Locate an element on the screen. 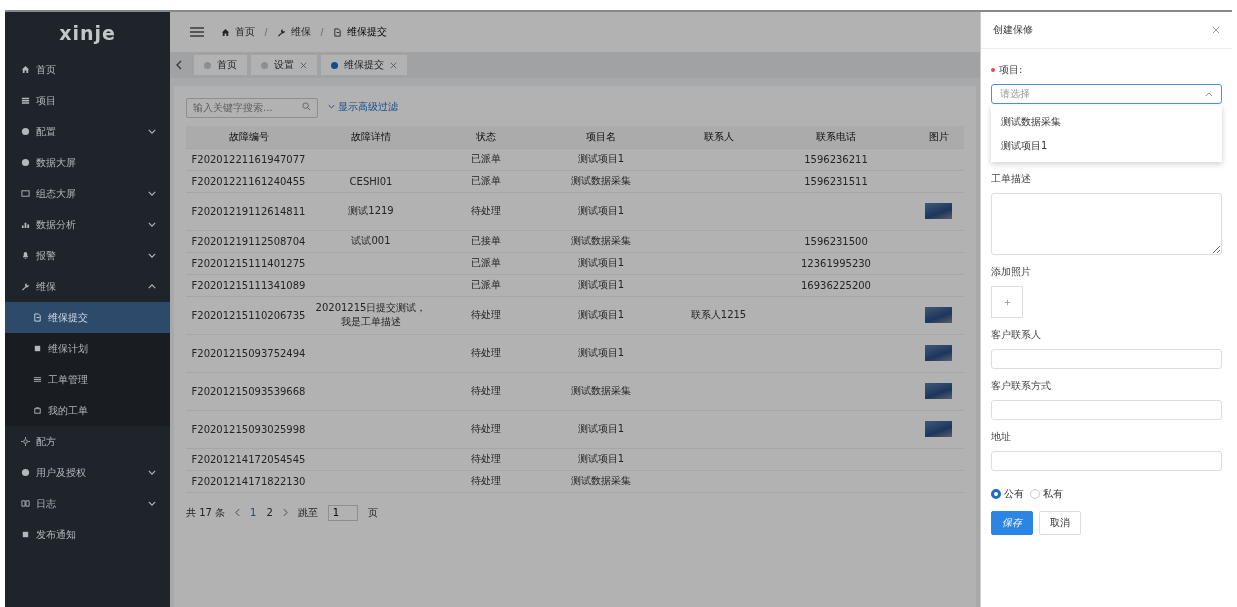 Image resolution: width=1237 pixels, height=607 pixels. drawer-title: 创建保修 is located at coordinates (1013, 30).